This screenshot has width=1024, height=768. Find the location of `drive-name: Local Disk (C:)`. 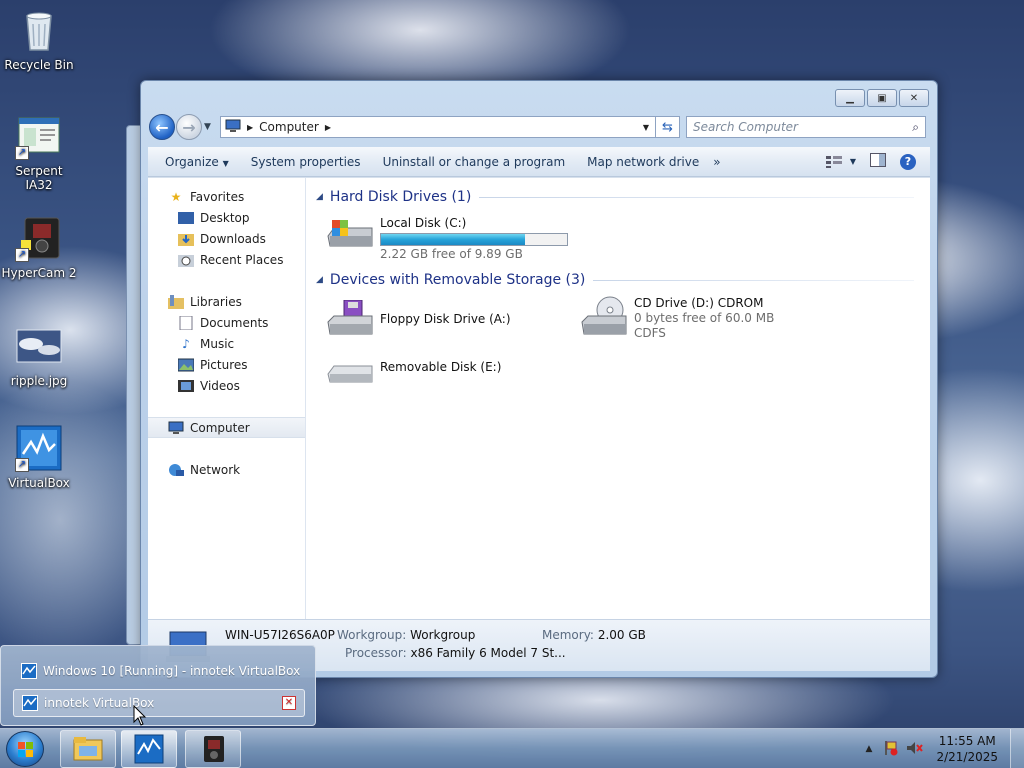

drive-name: Local Disk (C:) is located at coordinates (423, 223).